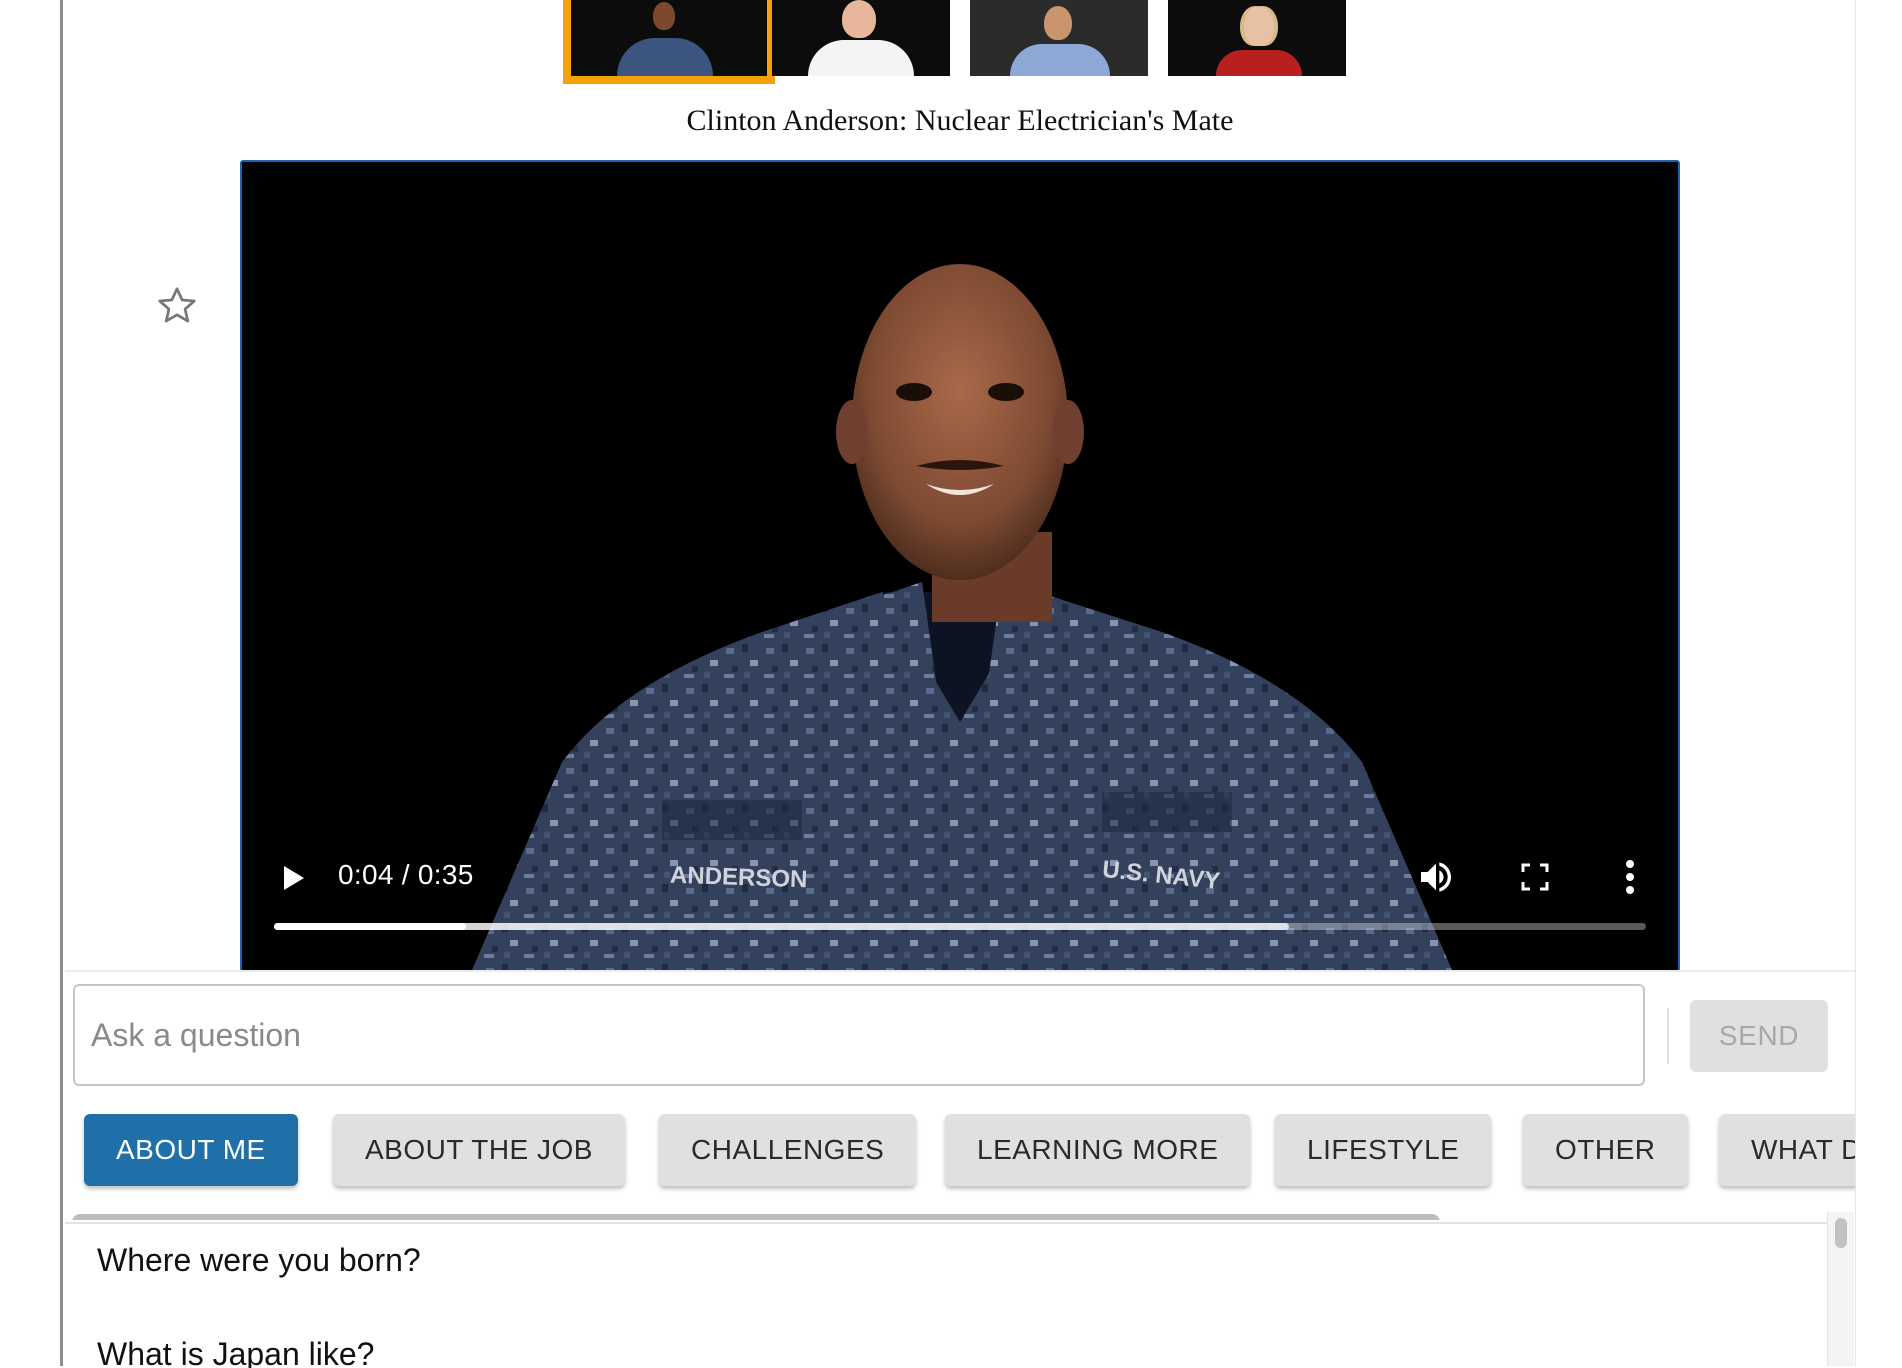  I want to click on question-list-scrollbar, so click(1840, 1289).